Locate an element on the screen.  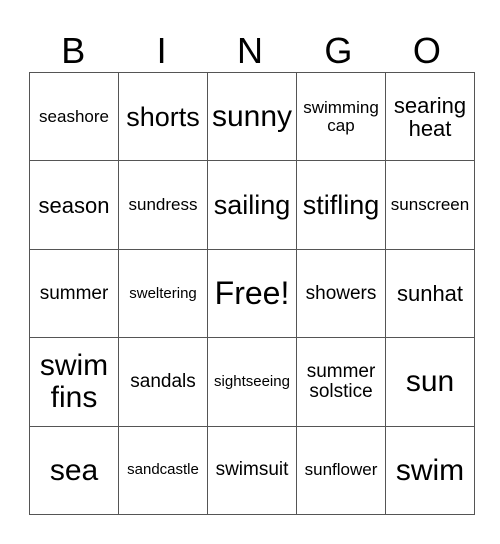
bingo-cell: sailing is located at coordinates (252, 205).